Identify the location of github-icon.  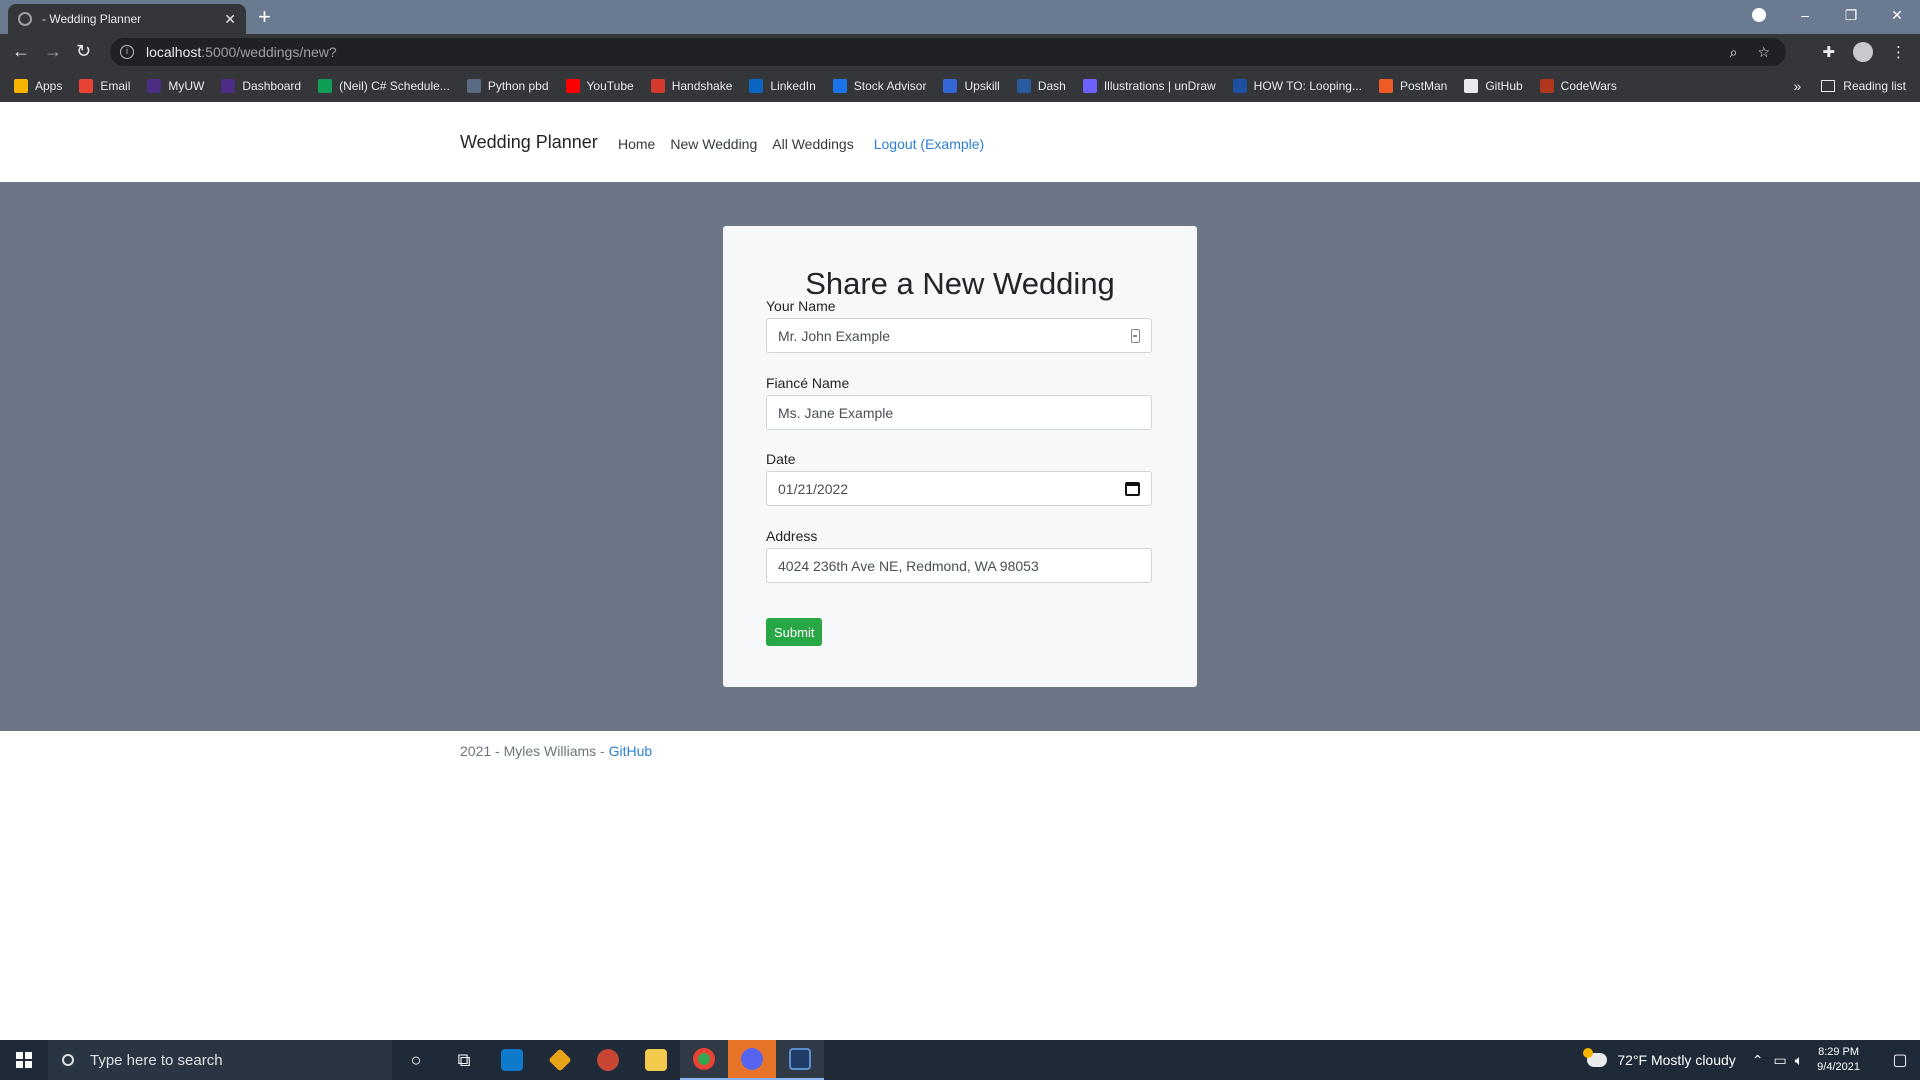
(1471, 86).